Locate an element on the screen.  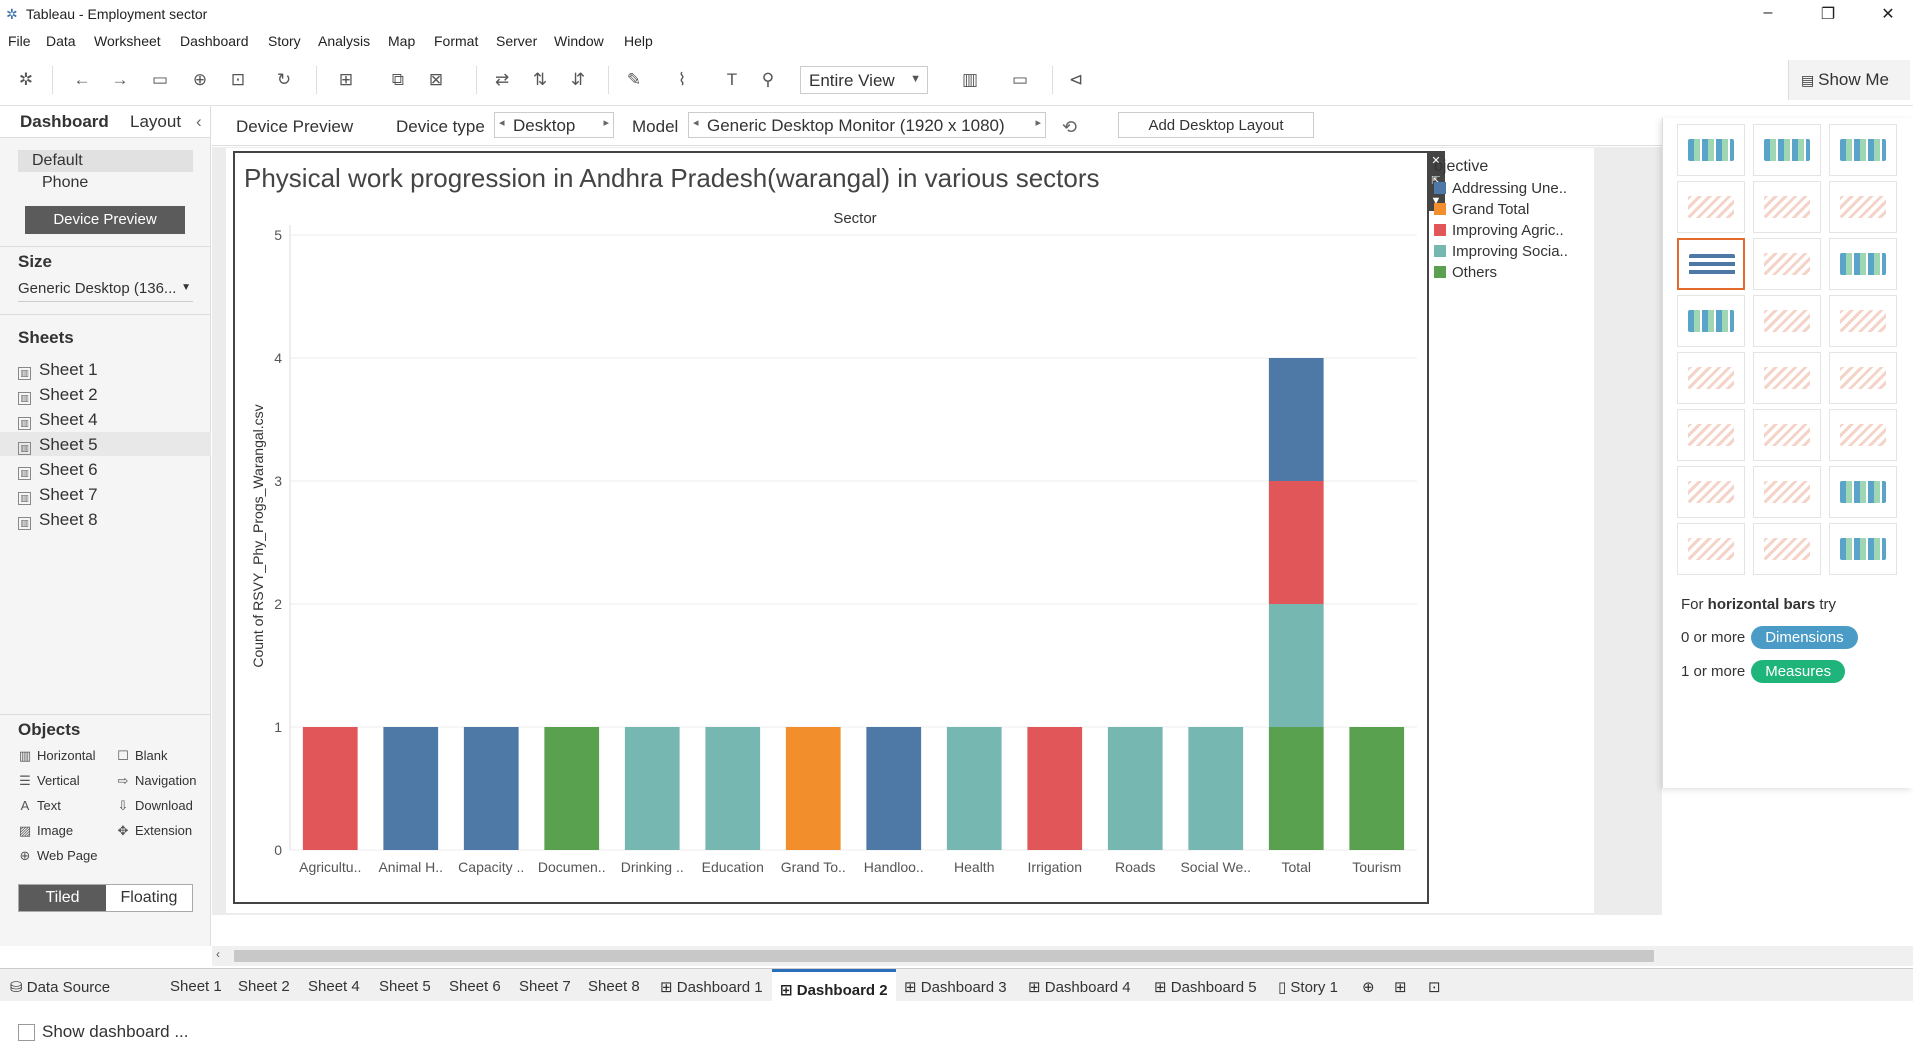
undo-icon: ← is located at coordinates (82, 80).